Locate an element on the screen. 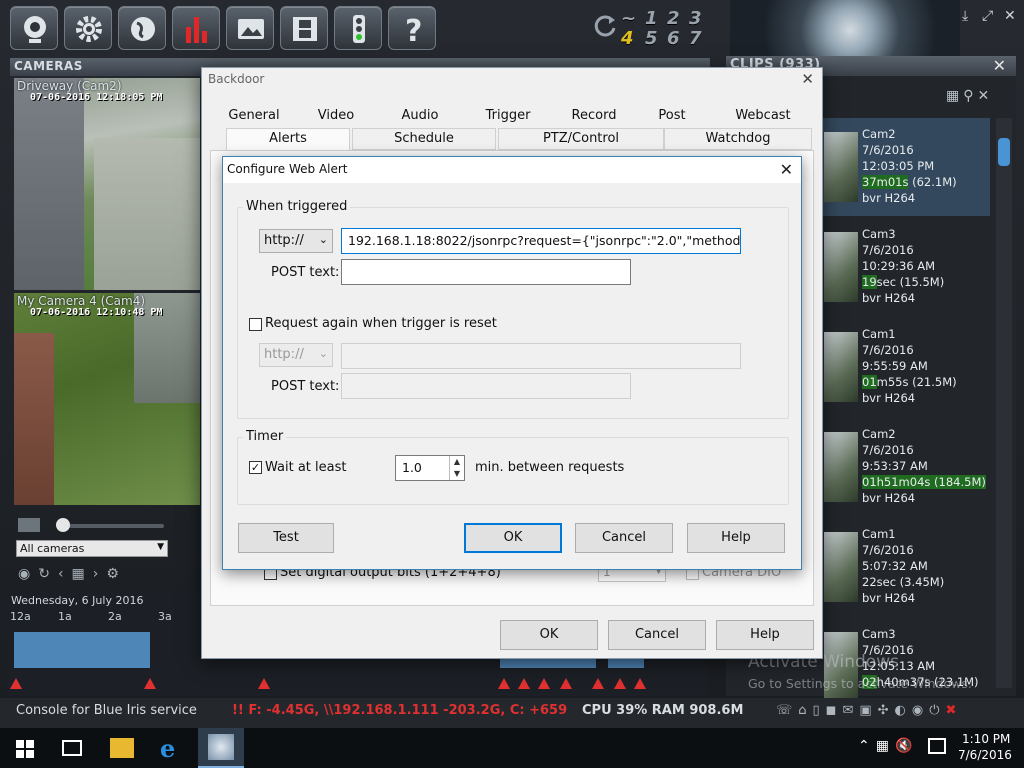 This screenshot has height=768, width=1024. film-icon is located at coordinates (305, 29).